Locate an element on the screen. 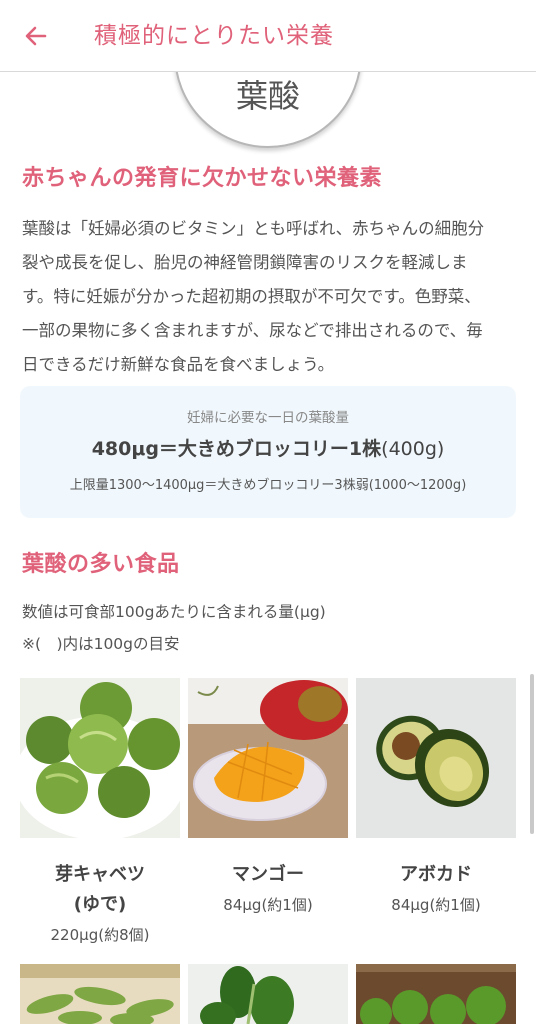 The image size is (536, 1024). daily-intake-amount: 480μg＝大きめブロッコリー1株(400g) is located at coordinates (268, 447).